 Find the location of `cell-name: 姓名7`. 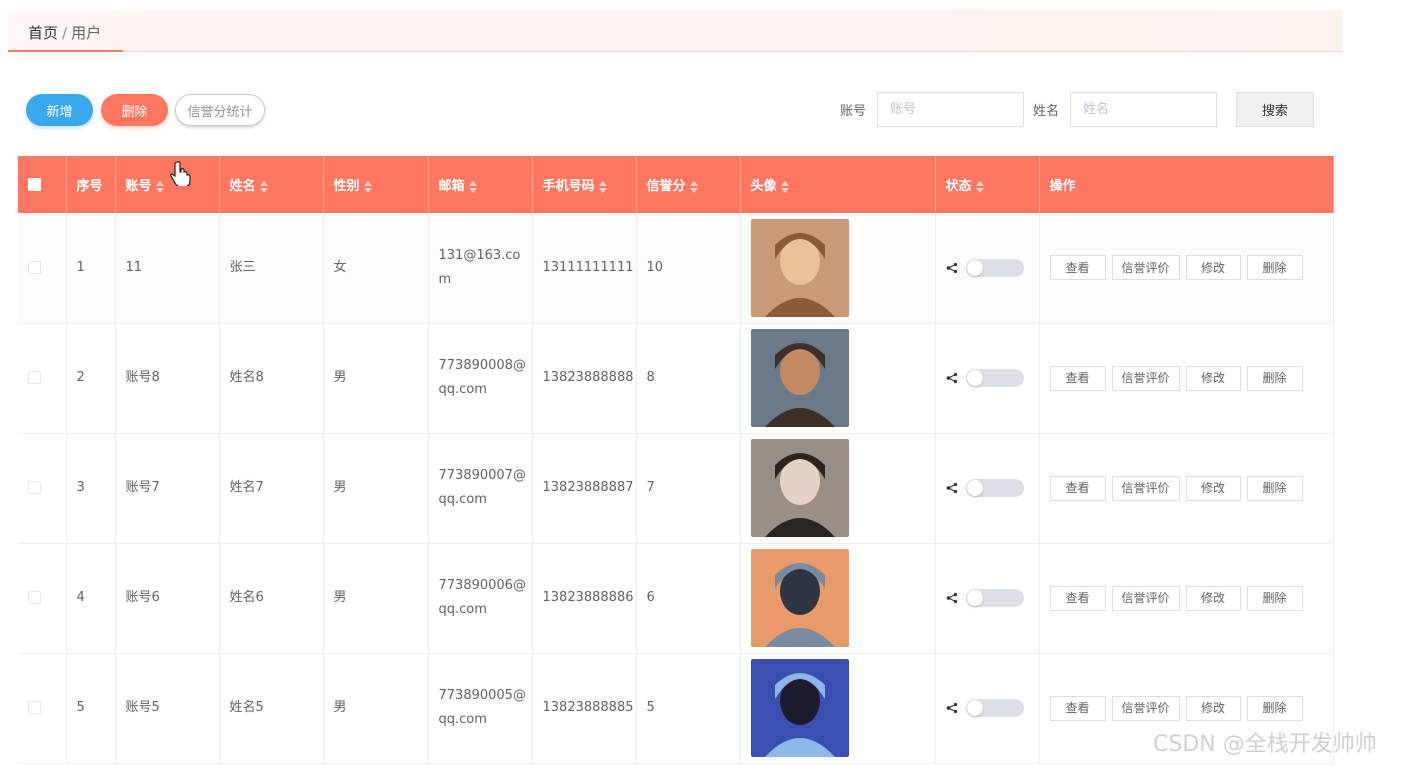

cell-name: 姓名7 is located at coordinates (271, 488).